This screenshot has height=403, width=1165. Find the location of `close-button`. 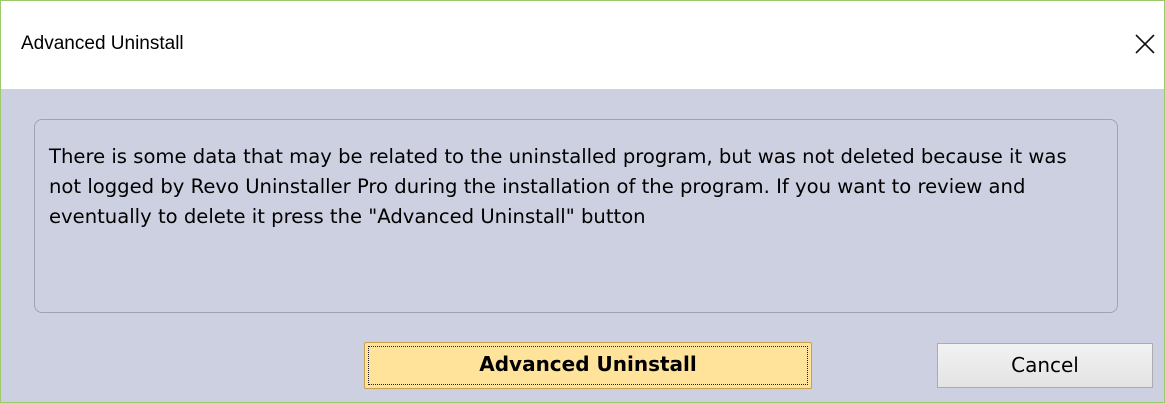

close-button is located at coordinates (1144, 44).